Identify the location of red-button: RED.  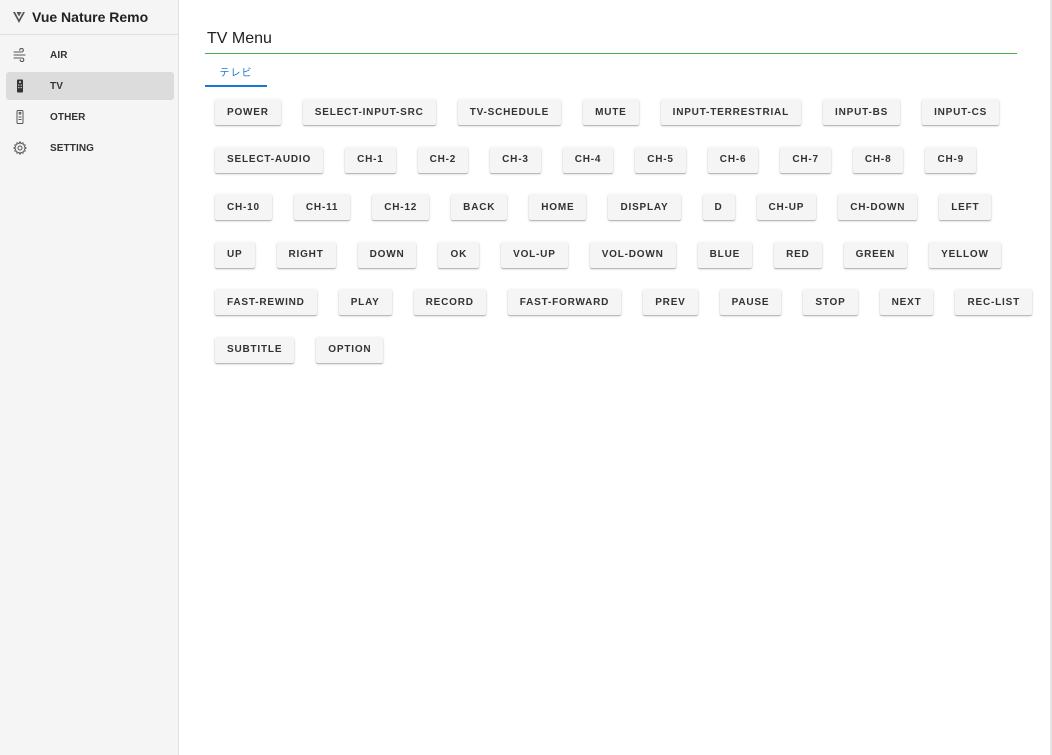
(798, 254).